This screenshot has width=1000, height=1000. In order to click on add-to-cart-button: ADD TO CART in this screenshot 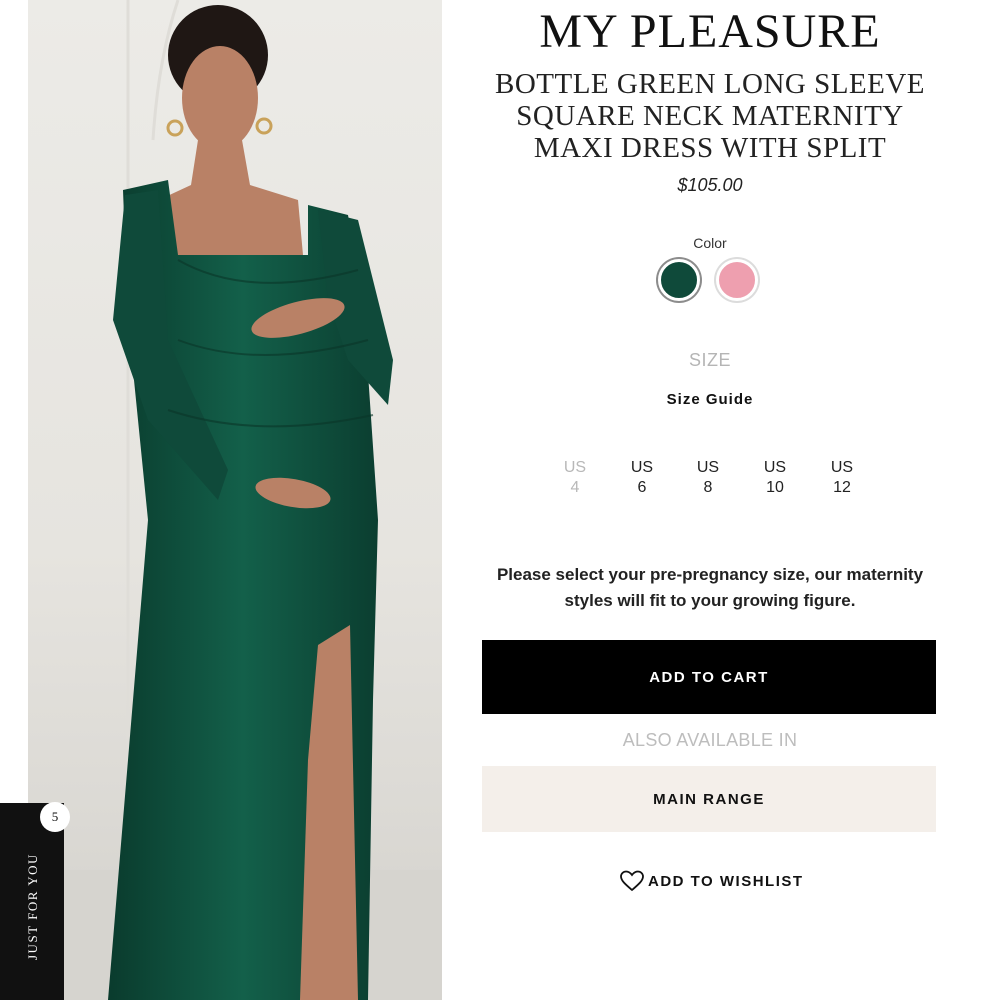, I will do `click(709, 677)`.